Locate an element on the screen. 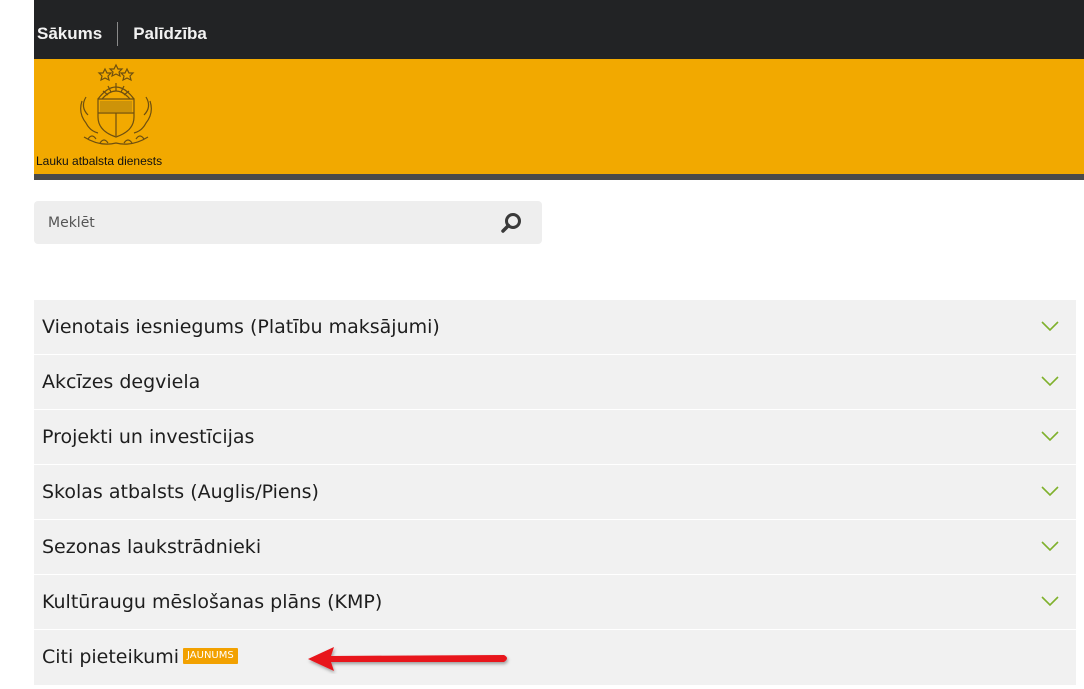 The width and height of the screenshot is (1084, 689). menu-item-vienotais-iesniegums: Vienotais iesniegums (Platību maksājumi) is located at coordinates (555, 327).